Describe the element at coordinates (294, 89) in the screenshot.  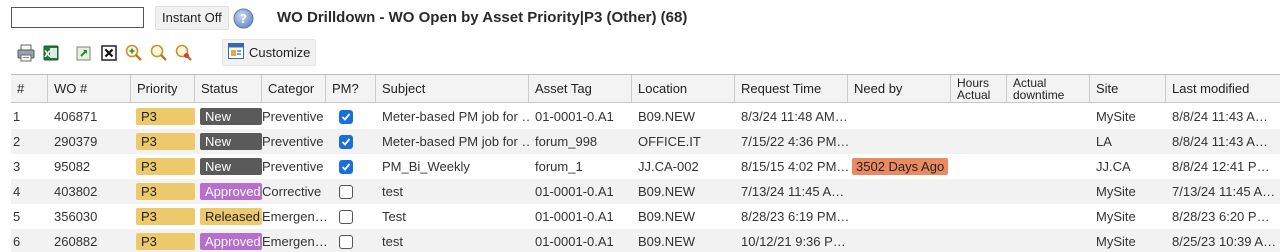
I see `col-header-category: Categor` at that location.